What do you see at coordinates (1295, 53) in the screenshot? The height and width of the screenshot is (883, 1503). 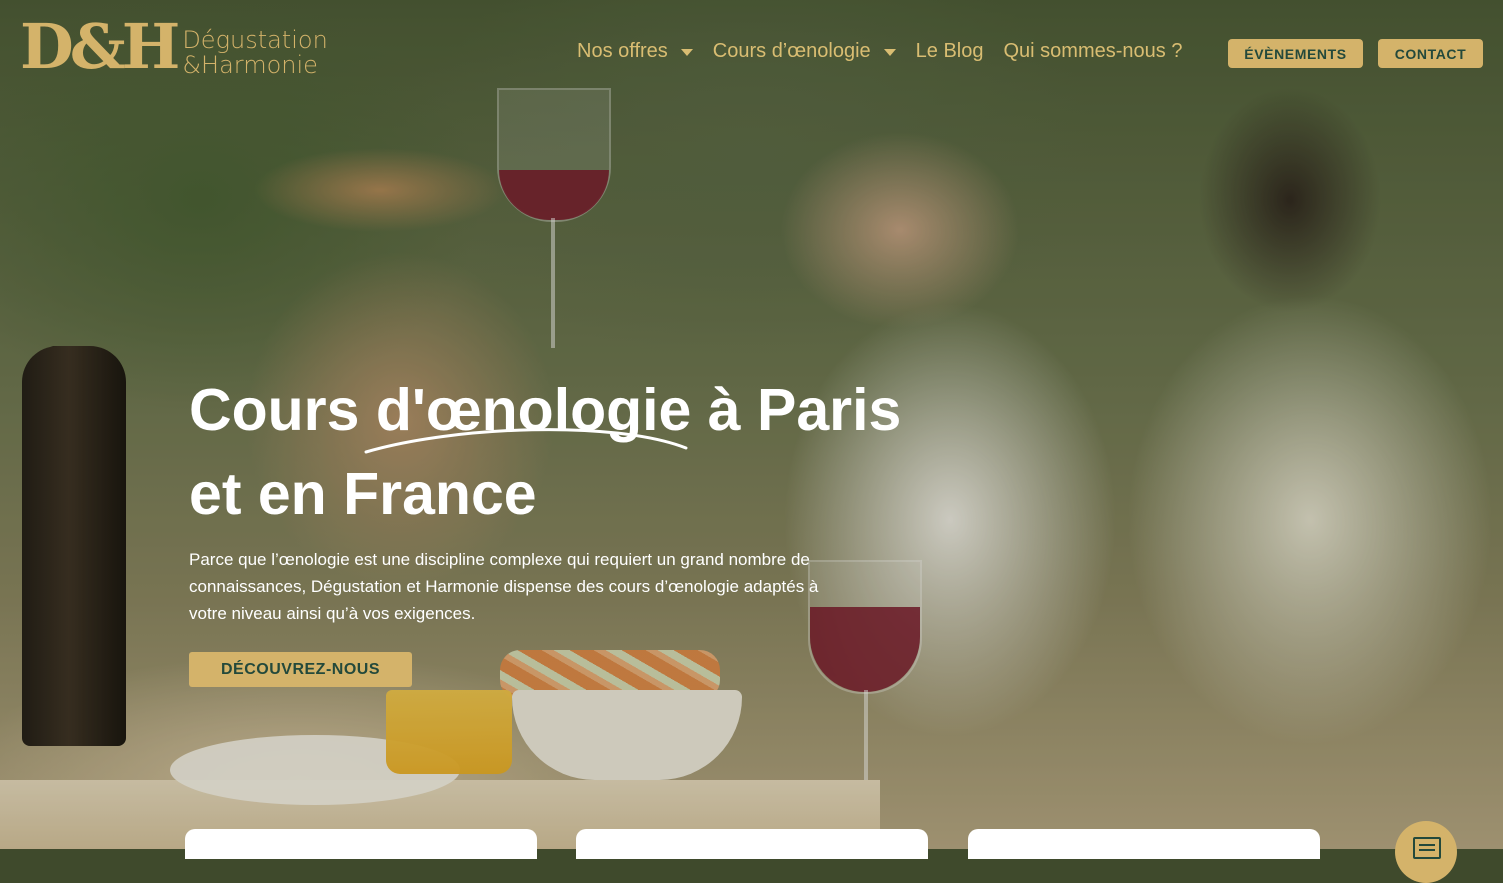 I see `events-button: ÉVÈNEMENTS` at bounding box center [1295, 53].